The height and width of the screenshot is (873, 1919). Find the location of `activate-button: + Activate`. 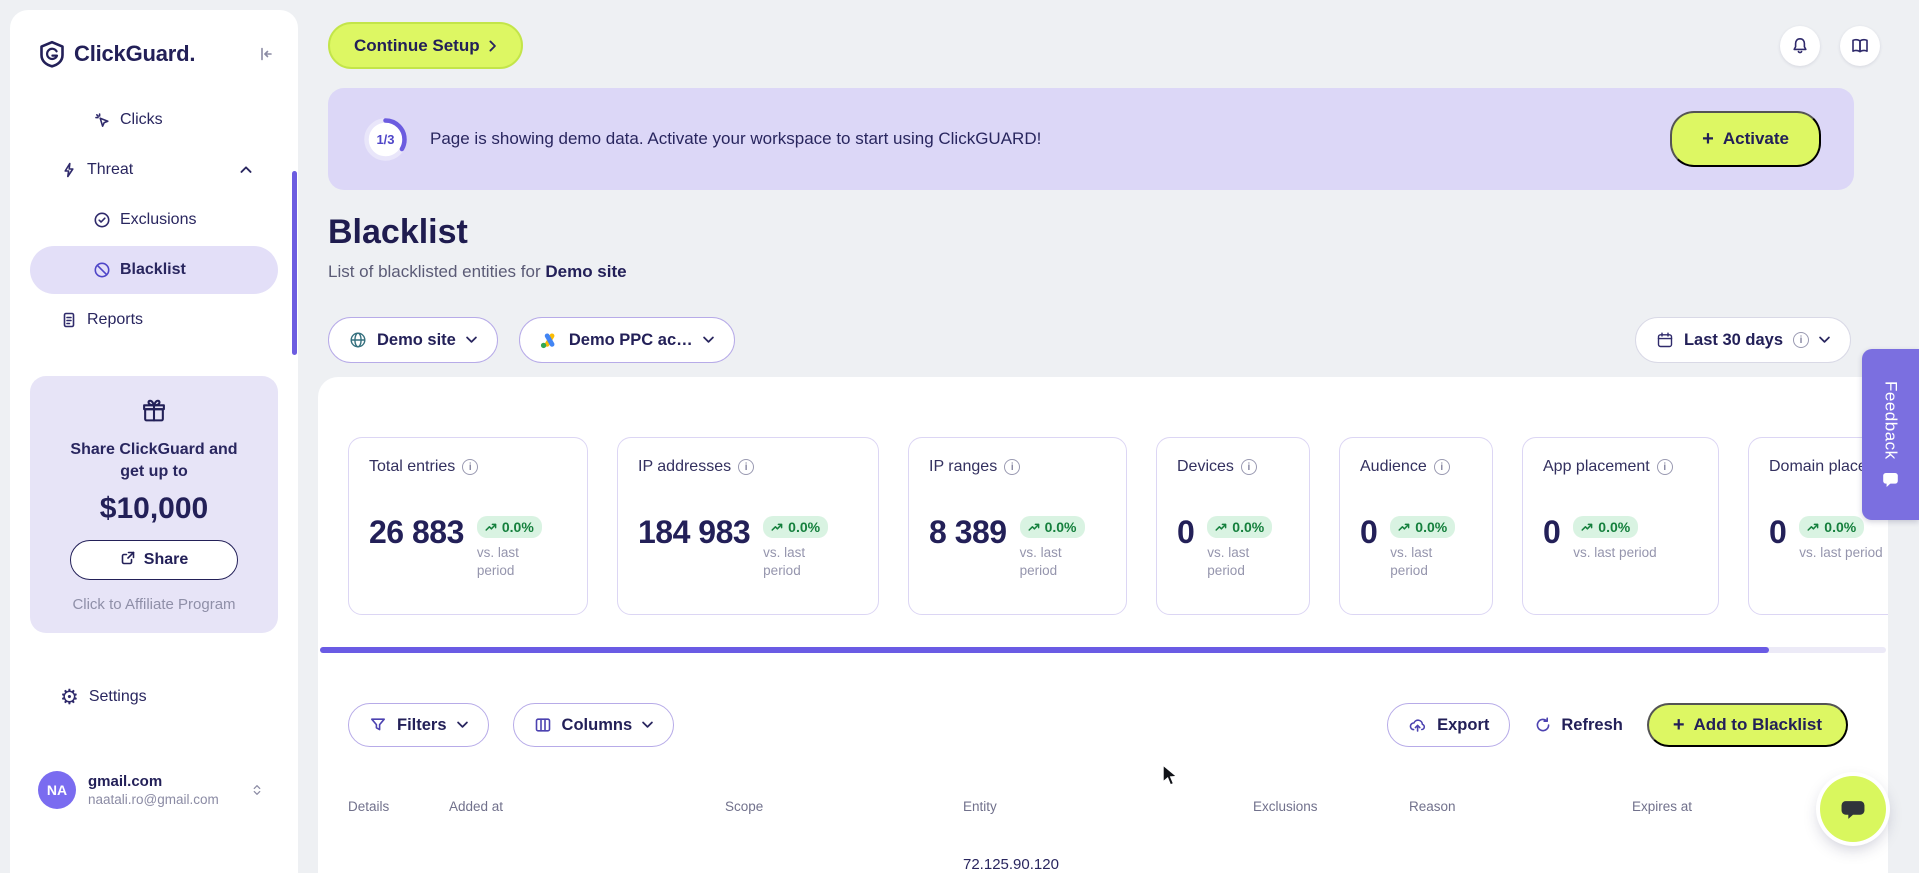

activate-button: + Activate is located at coordinates (1745, 139).